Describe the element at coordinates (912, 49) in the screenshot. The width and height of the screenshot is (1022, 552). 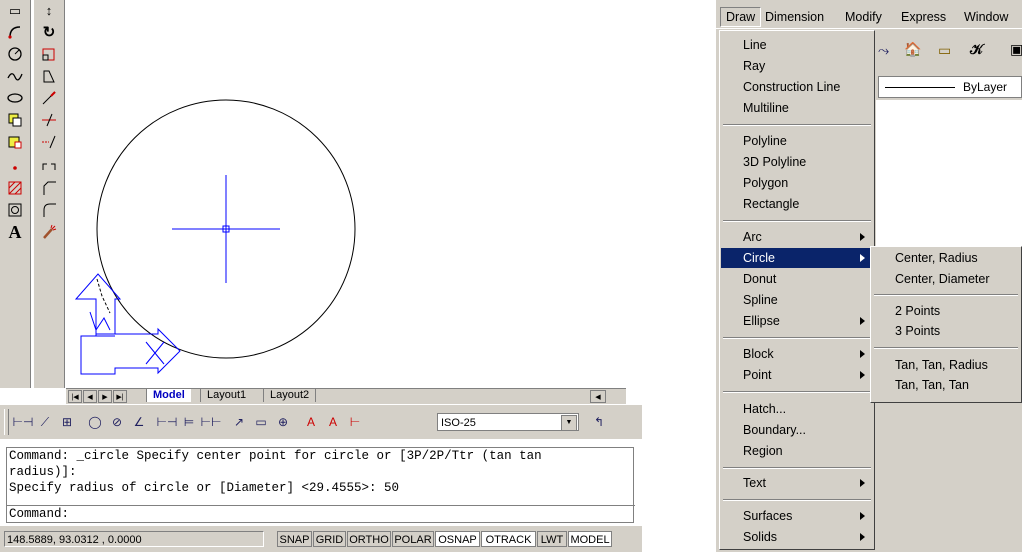
I see `block-editor-icon: 🏠` at that location.